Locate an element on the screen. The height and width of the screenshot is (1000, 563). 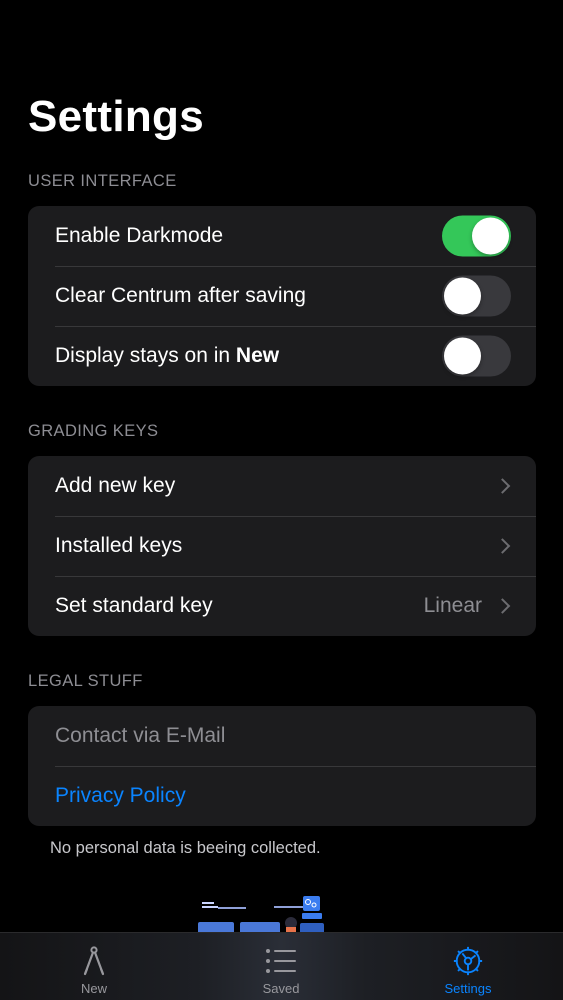
display-on-toggle is located at coordinates (476, 356).